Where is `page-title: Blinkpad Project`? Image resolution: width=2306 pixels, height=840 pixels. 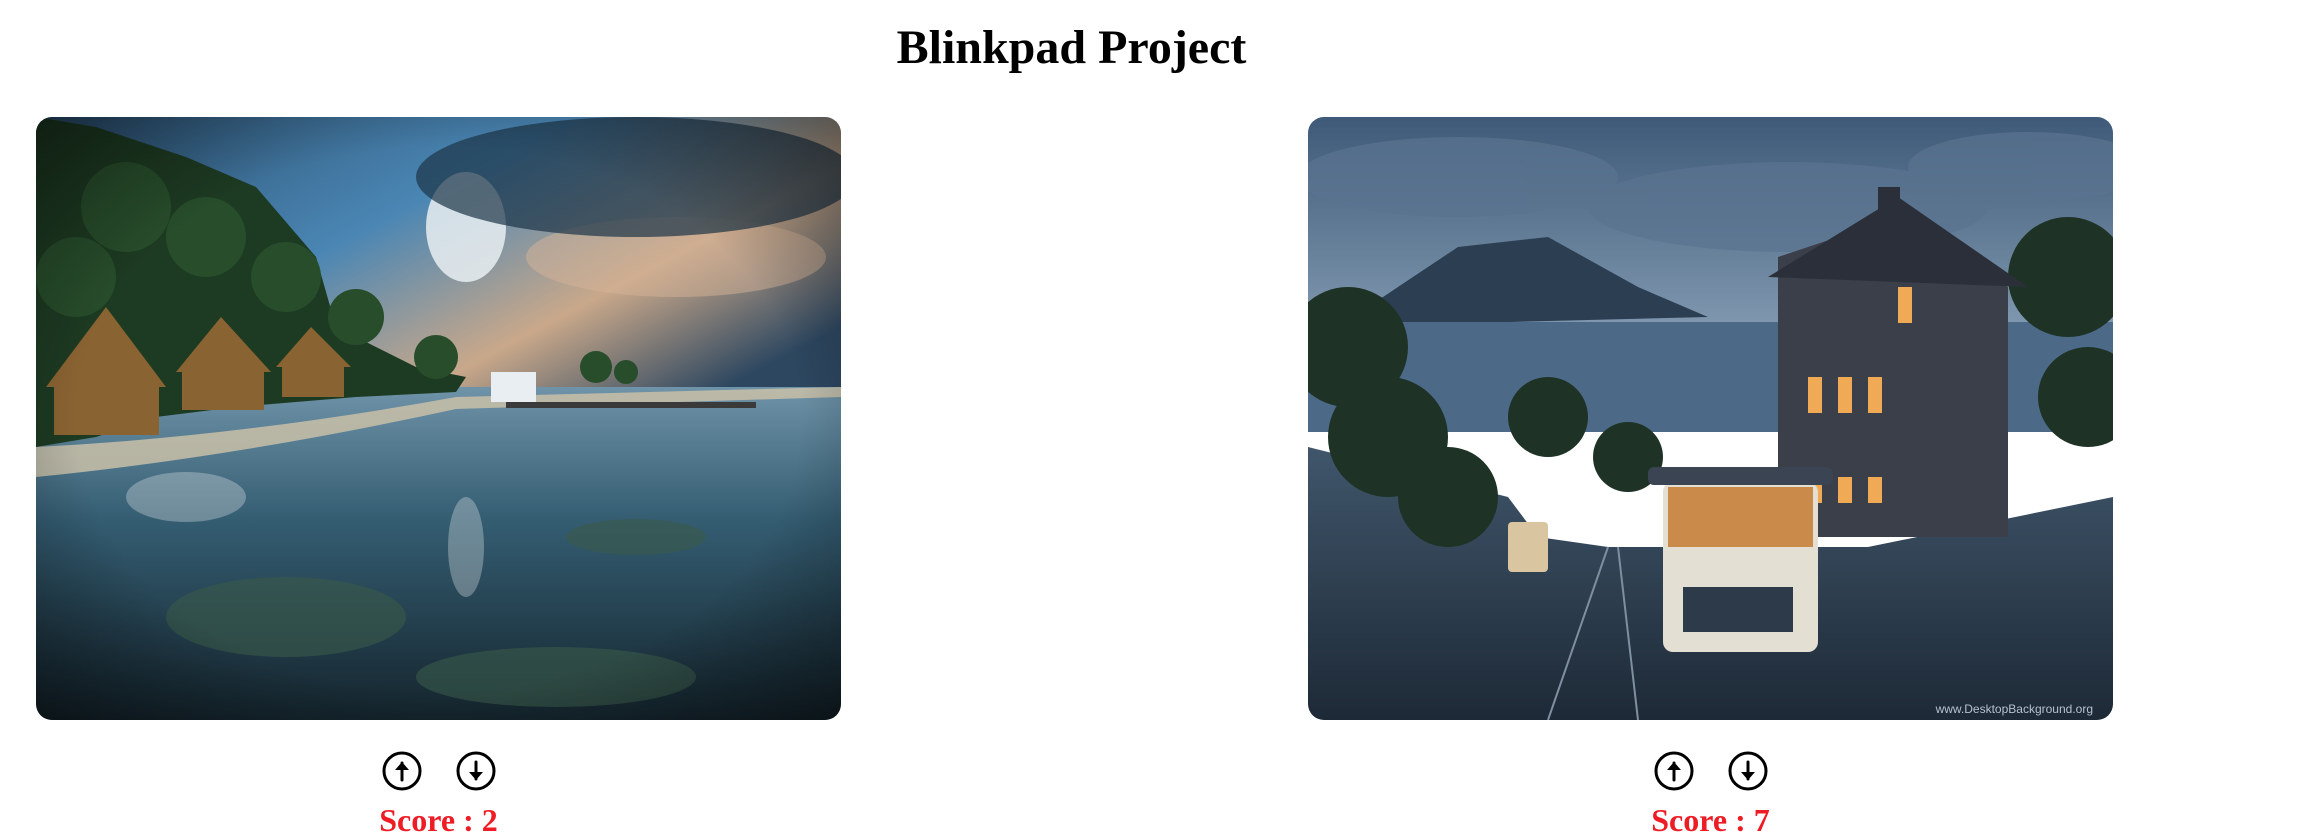
page-title: Blinkpad Project is located at coordinates (1071, 47).